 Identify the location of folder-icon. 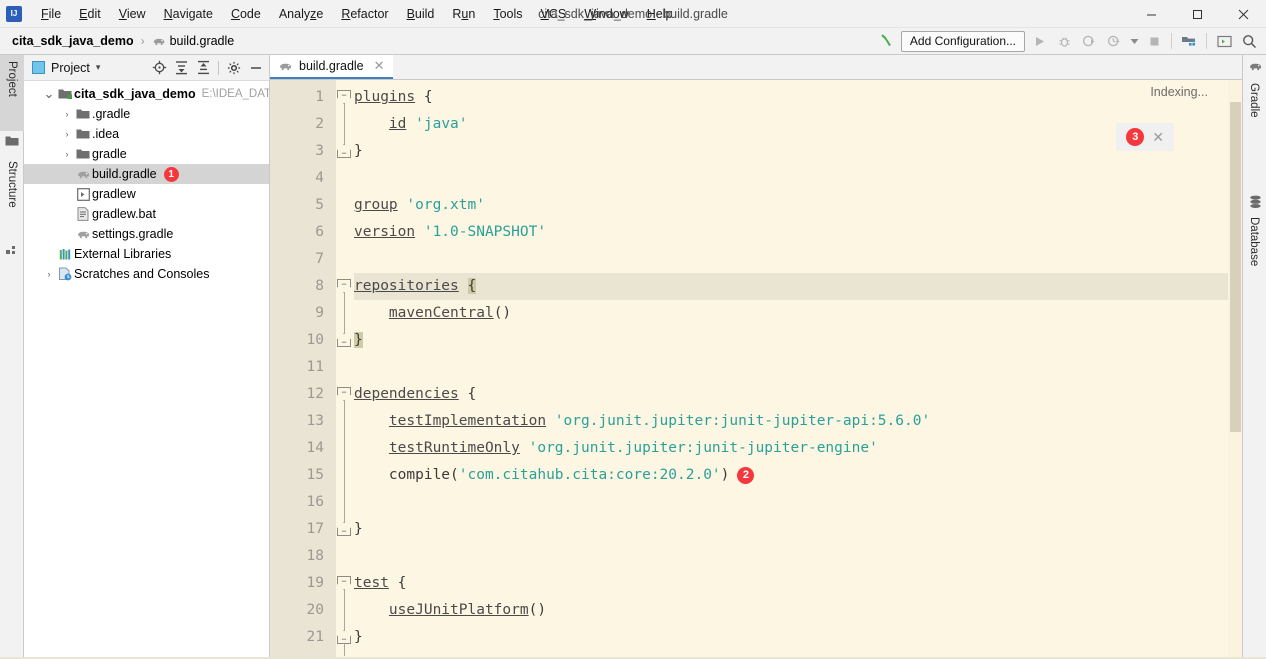
(83, 114).